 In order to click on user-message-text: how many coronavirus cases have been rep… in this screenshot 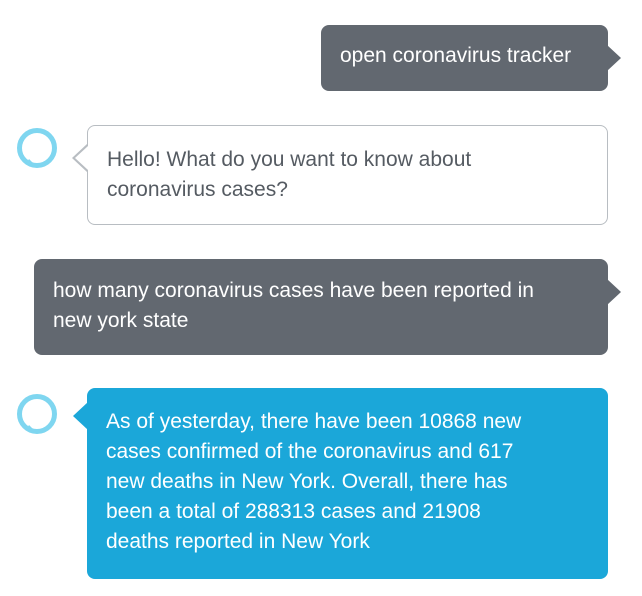, I will do `click(293, 305)`.